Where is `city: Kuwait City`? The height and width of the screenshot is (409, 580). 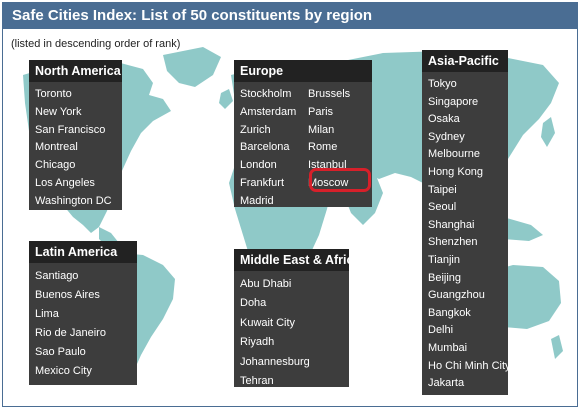 city: Kuwait City is located at coordinates (268, 322).